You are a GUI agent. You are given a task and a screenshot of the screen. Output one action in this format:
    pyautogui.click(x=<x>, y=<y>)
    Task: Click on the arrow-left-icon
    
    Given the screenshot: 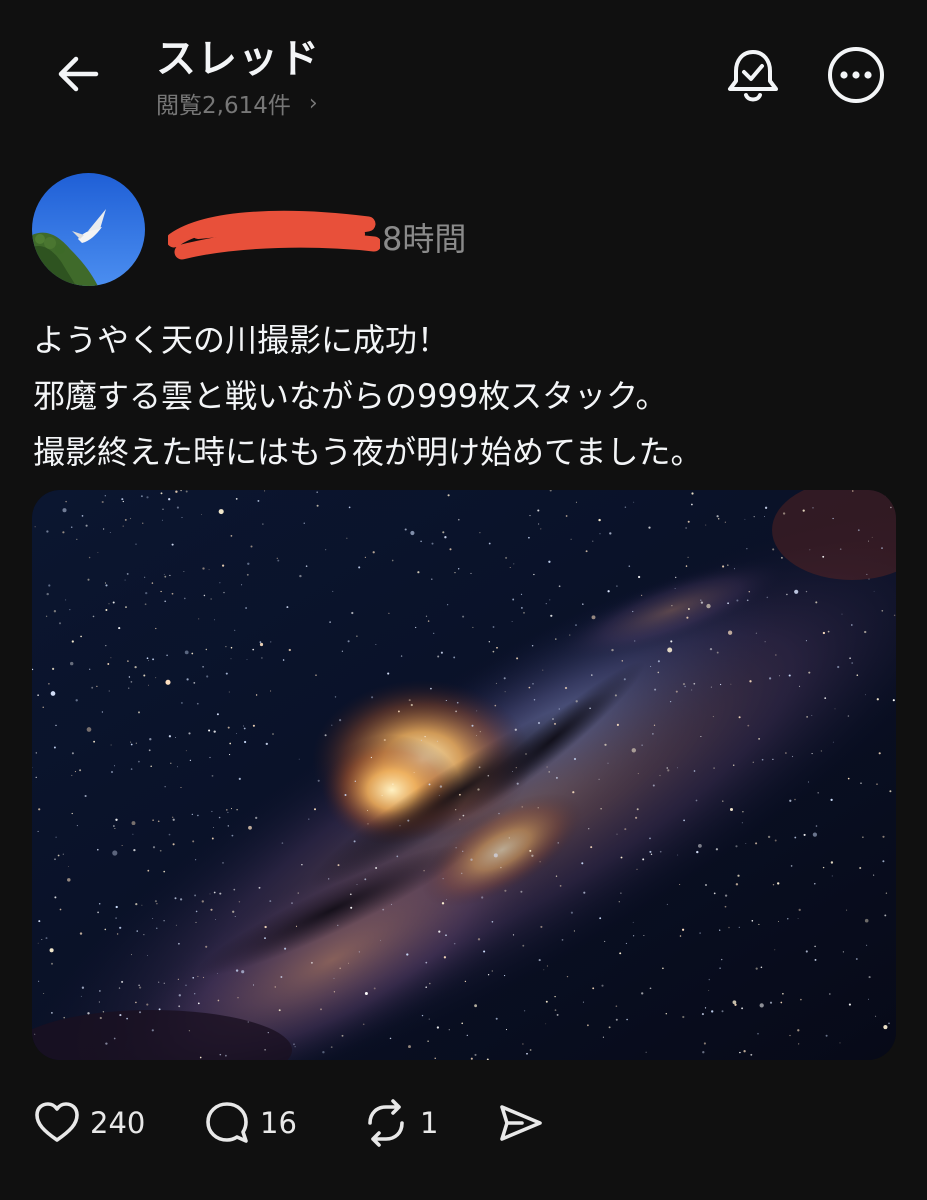 What is the action you would take?
    pyautogui.click(x=78, y=74)
    